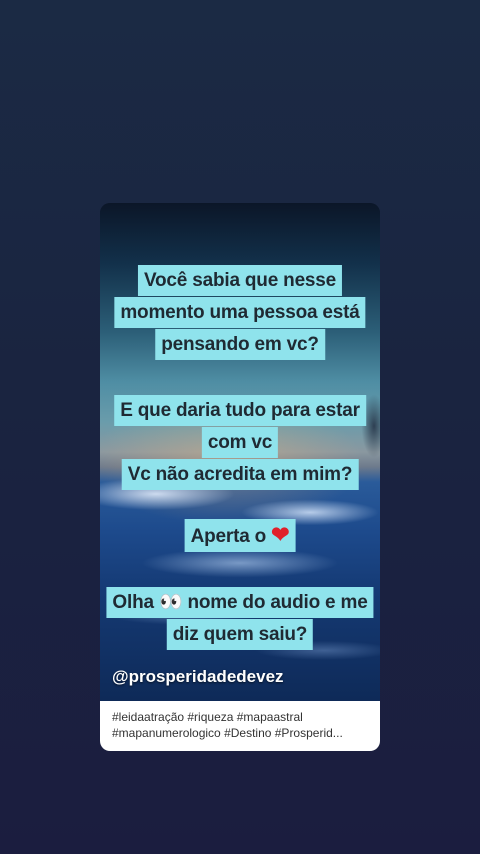 The image size is (480, 854). Describe the element at coordinates (240, 474) in the screenshot. I see `text-line-6: Vc não acredita em mim?` at that location.